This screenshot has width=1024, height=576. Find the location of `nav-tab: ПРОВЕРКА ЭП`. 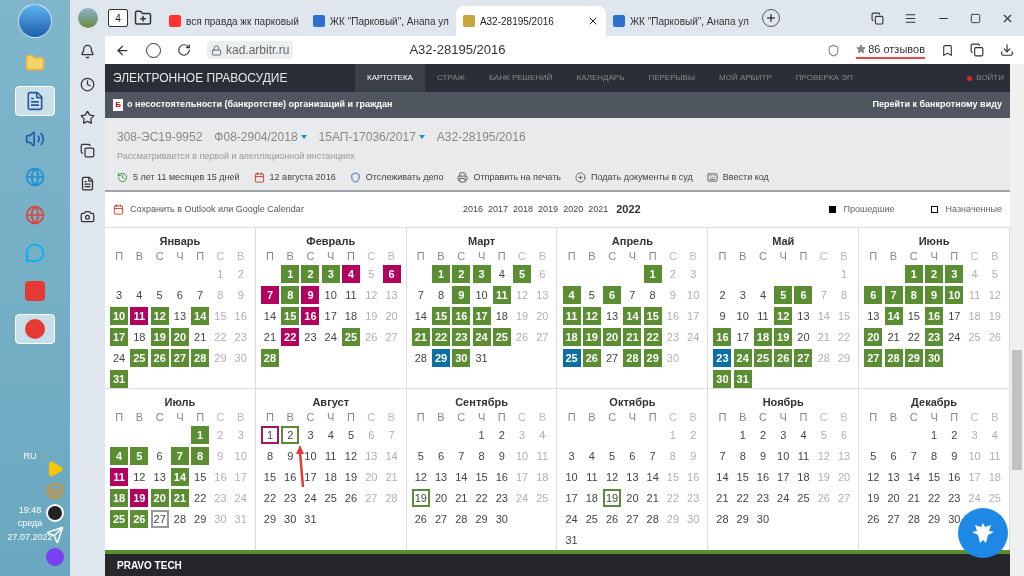

nav-tab: ПРОВЕРКА ЭП is located at coordinates (824, 78).